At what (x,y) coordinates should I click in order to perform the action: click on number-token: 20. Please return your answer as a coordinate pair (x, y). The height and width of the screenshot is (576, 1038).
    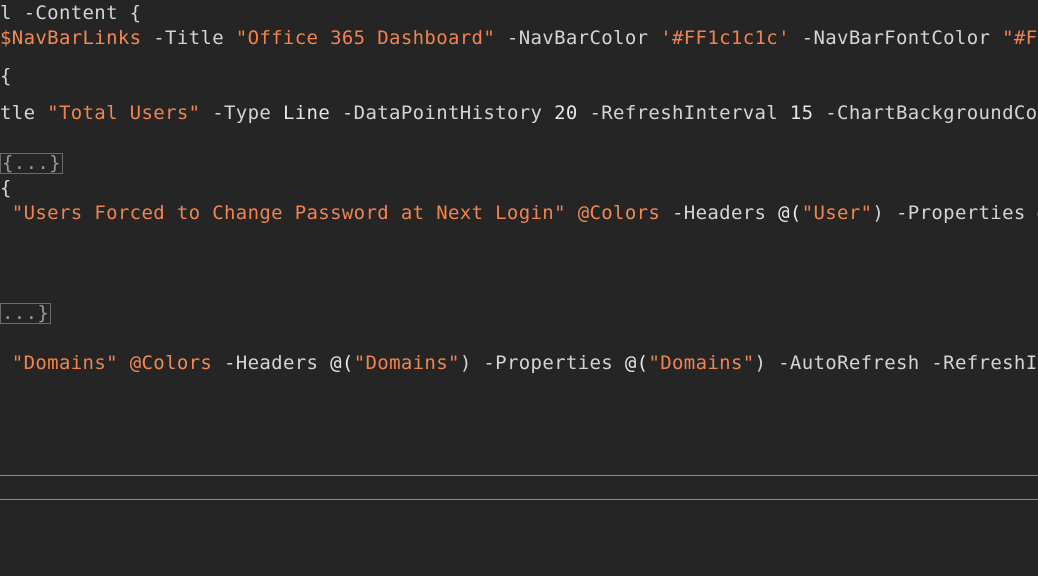
    Looking at the image, I should click on (566, 113).